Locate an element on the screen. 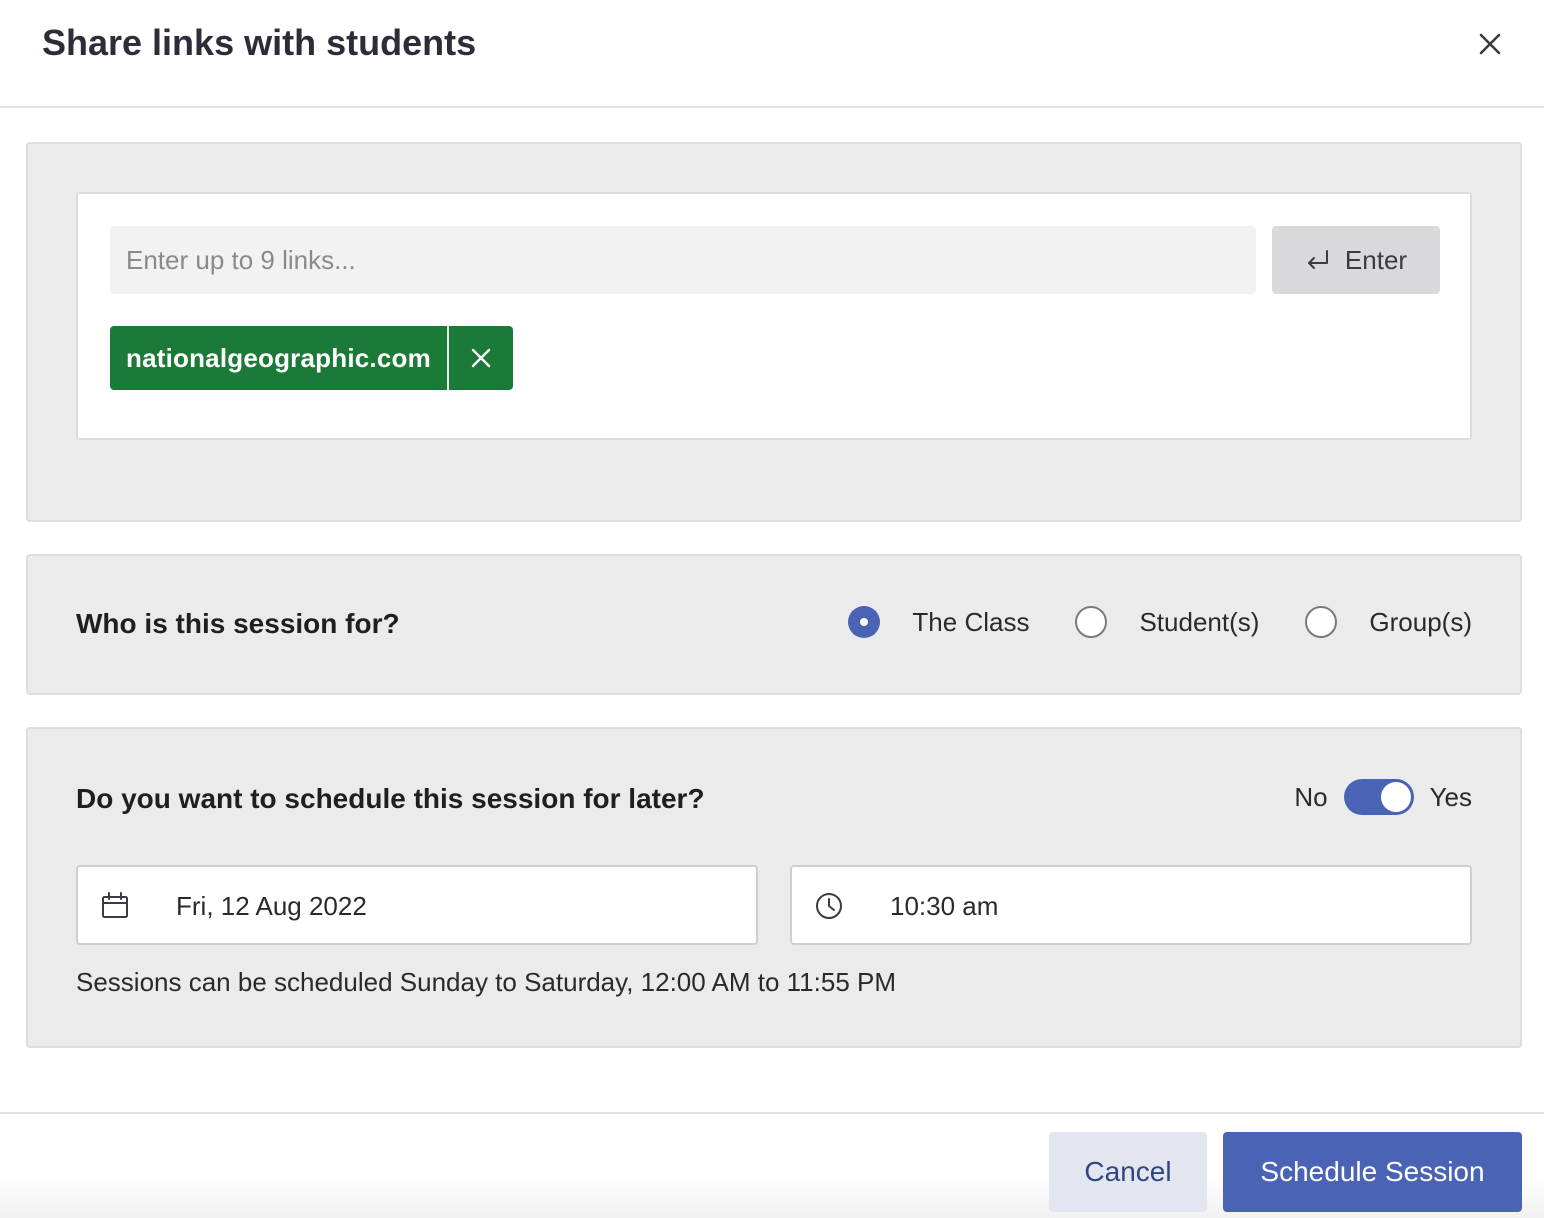  link-input is located at coordinates (683, 260).